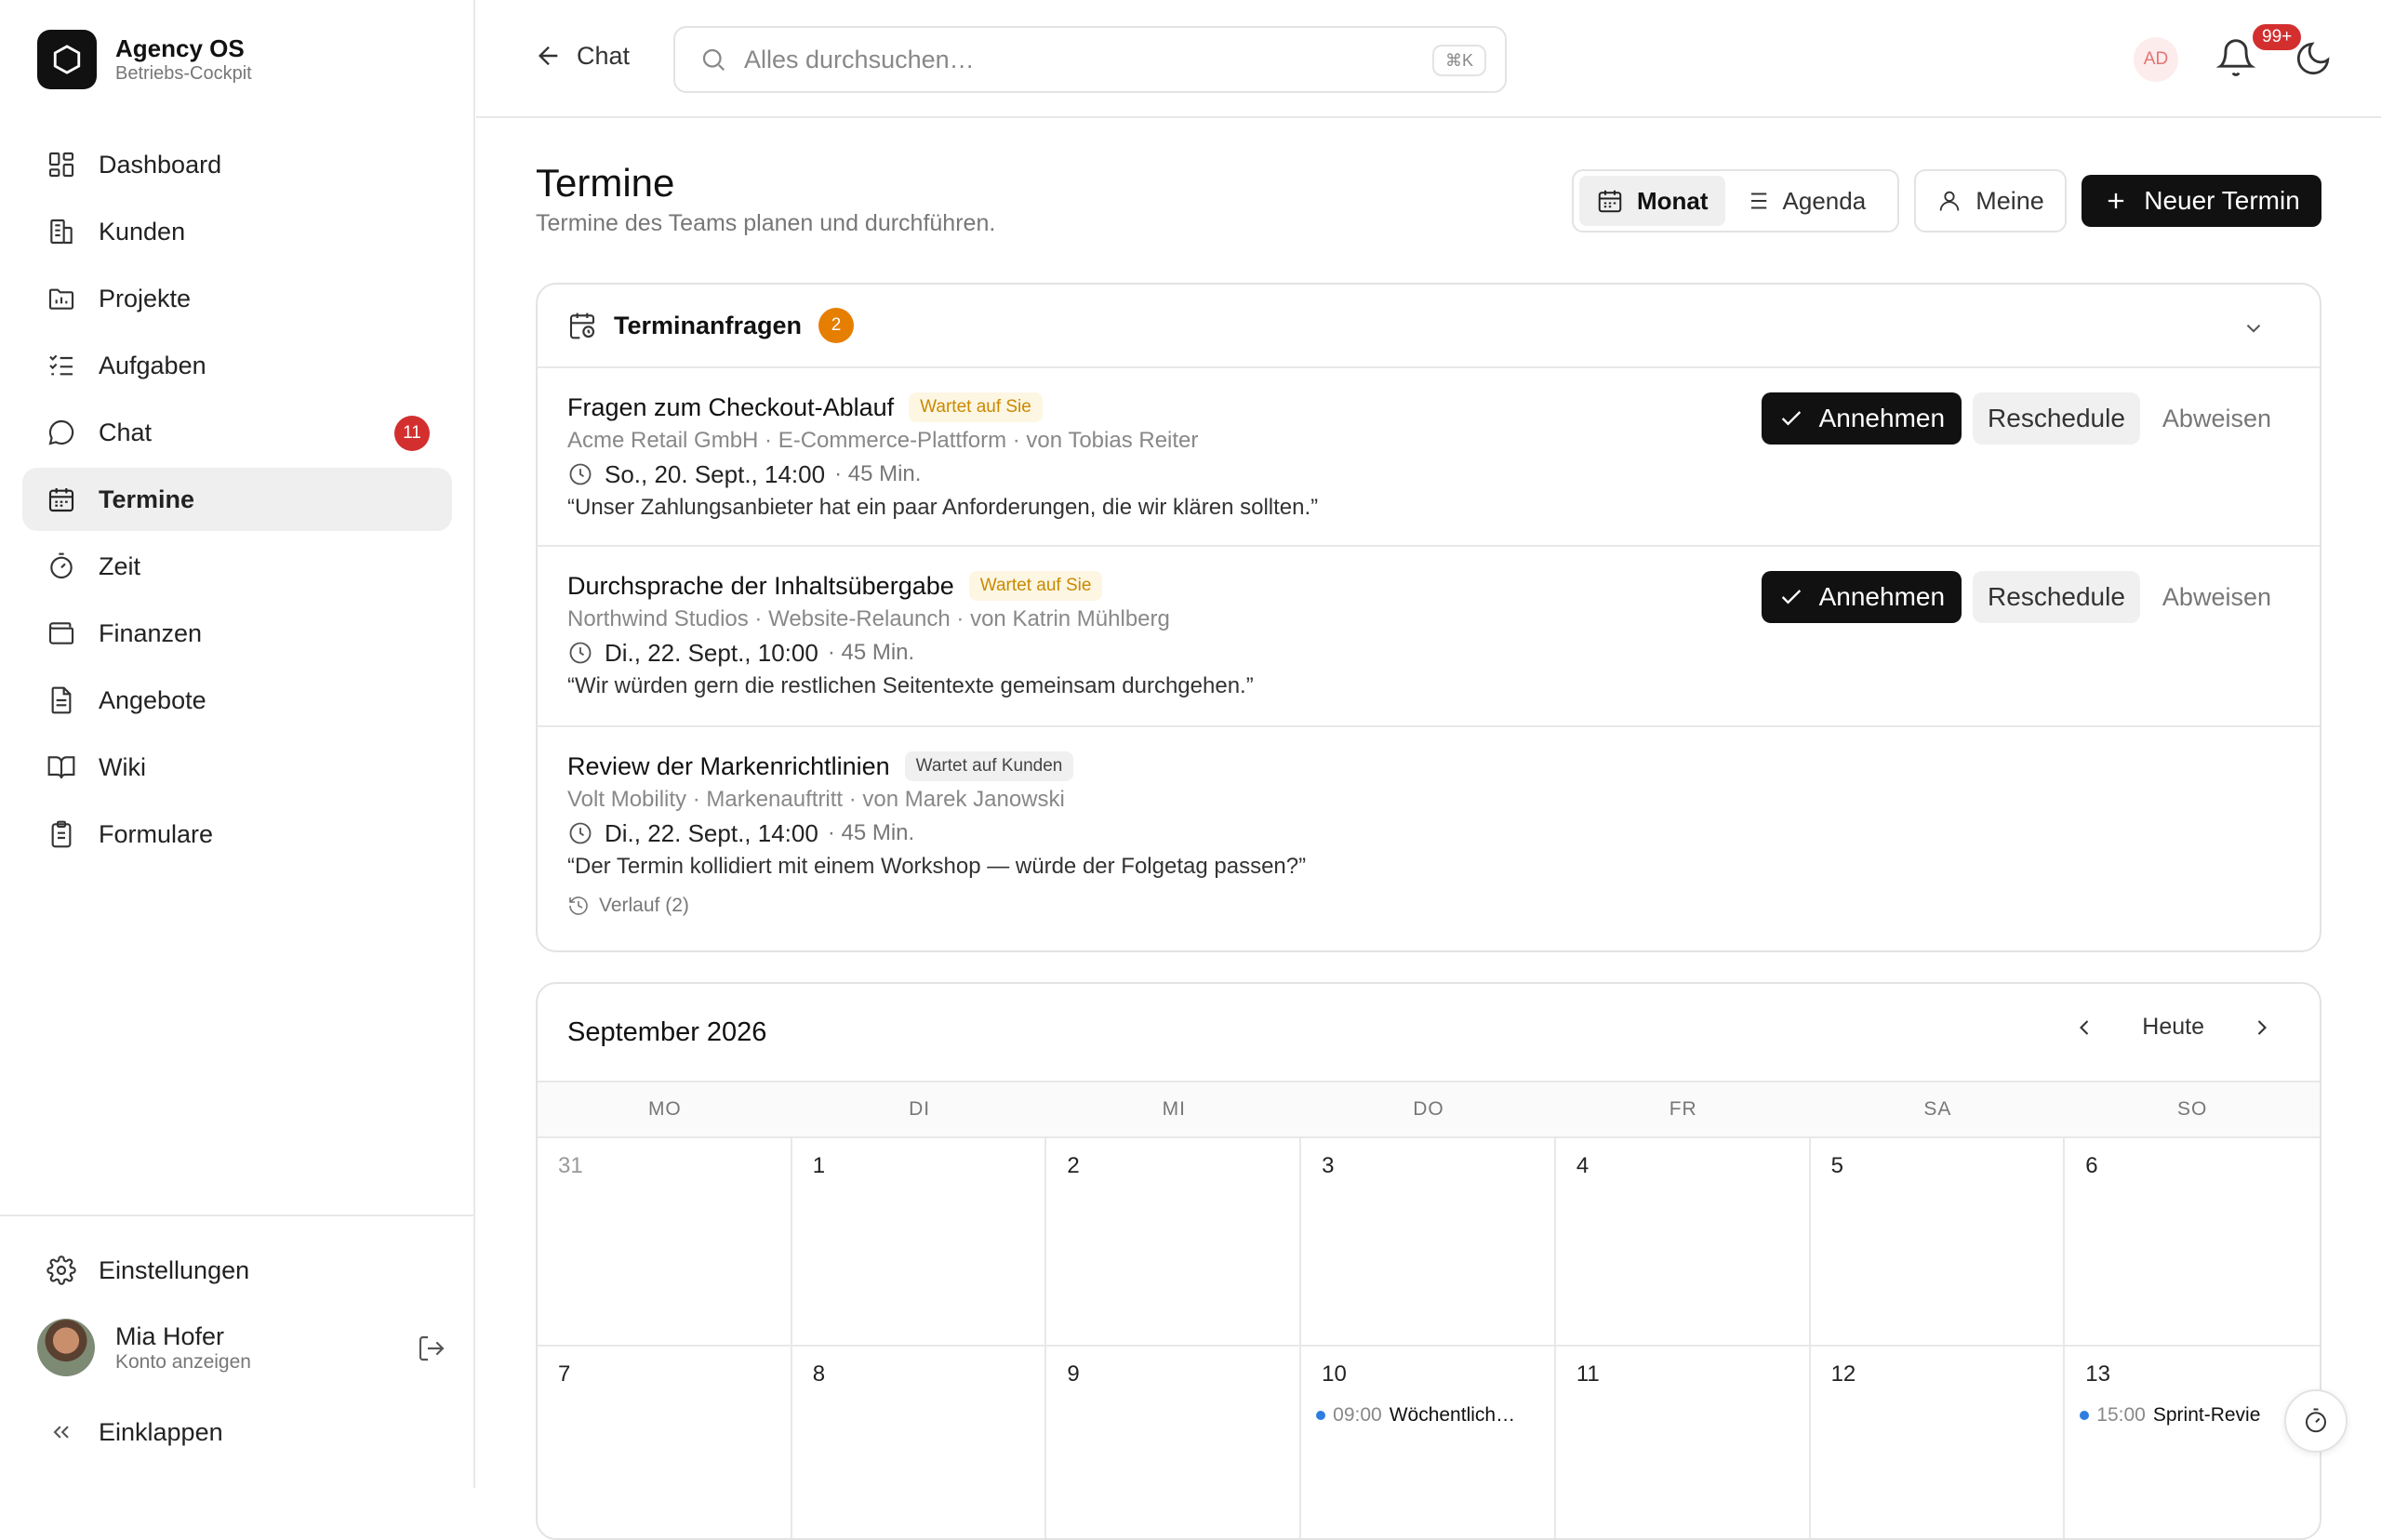  What do you see at coordinates (237, 834) in the screenshot?
I see `sidebar-item-formulare: Formulare` at bounding box center [237, 834].